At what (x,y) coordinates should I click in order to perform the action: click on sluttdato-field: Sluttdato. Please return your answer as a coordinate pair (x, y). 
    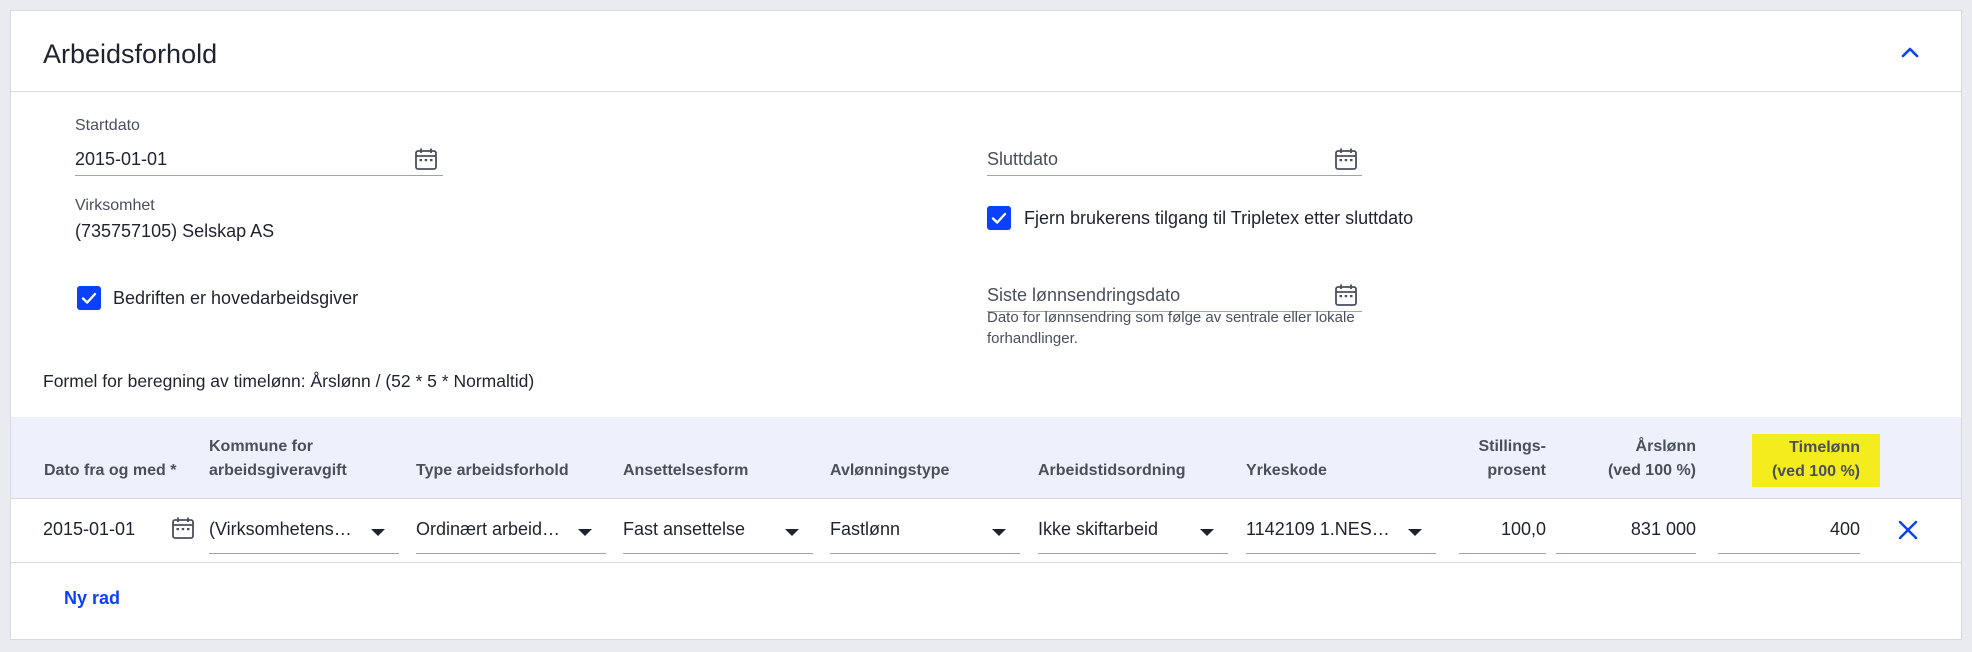
    Looking at the image, I should click on (1177, 147).